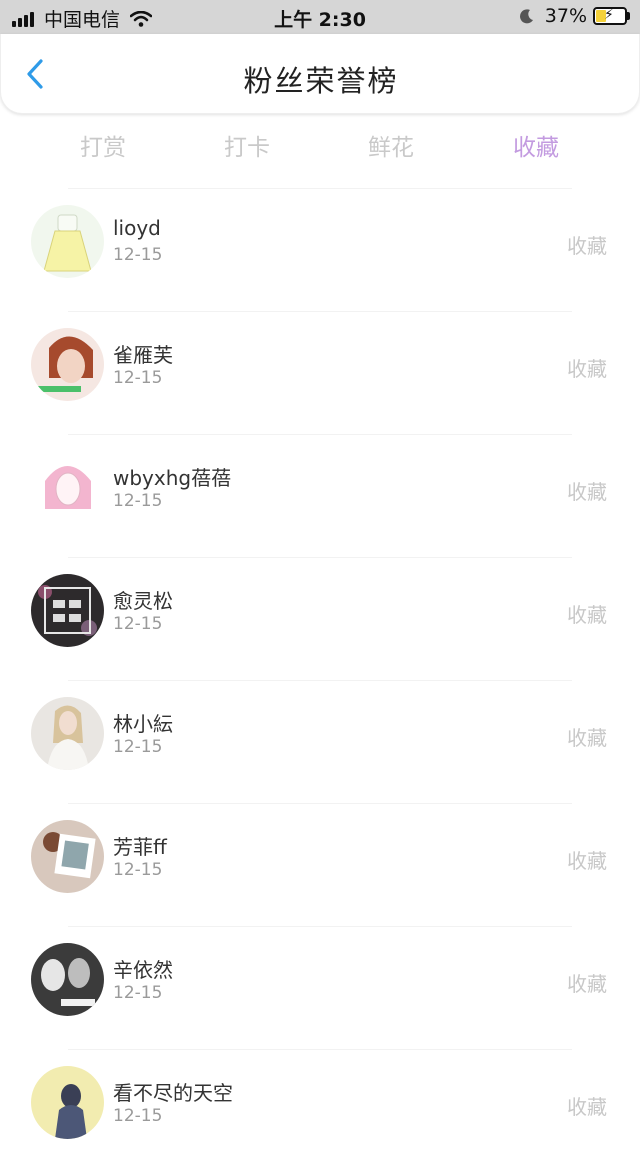  What do you see at coordinates (320, 372) in the screenshot?
I see `list-item: 雀雁芙 12-15 收藏` at bounding box center [320, 372].